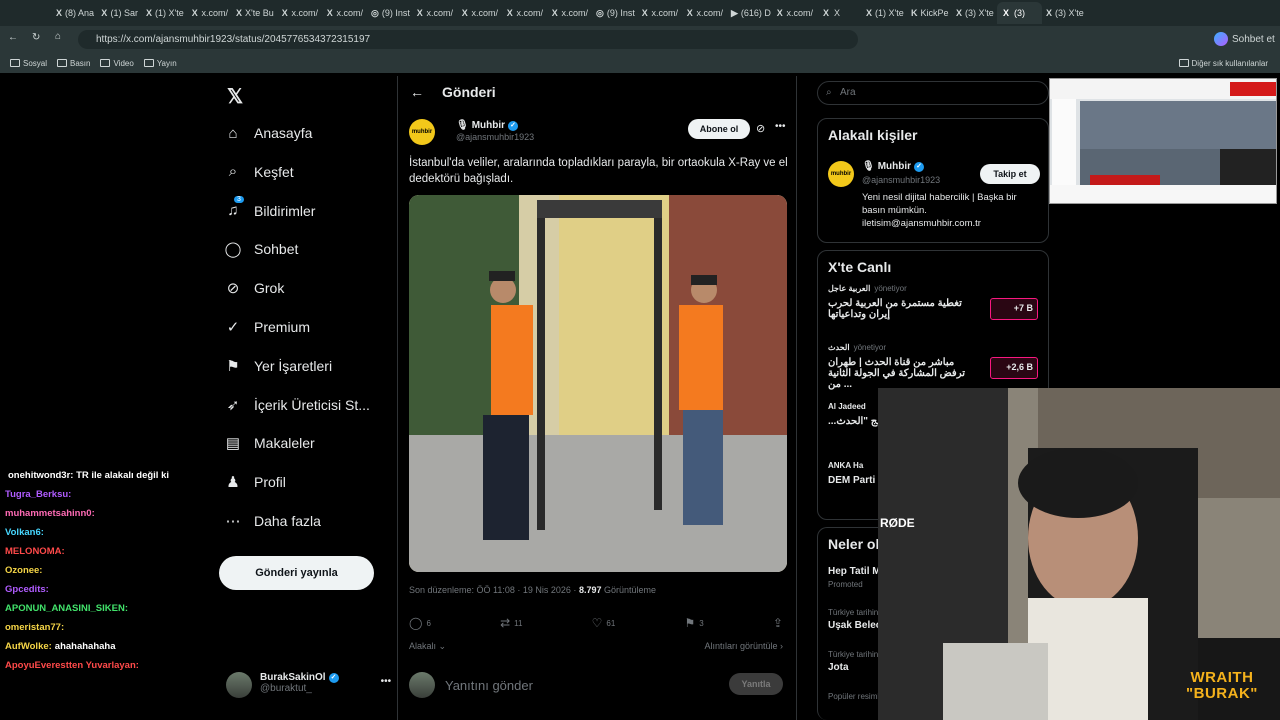 This screenshot has width=1280, height=720. Describe the element at coordinates (734, 13) in the screenshot. I see `tab-favicon-icon: ▶` at that location.